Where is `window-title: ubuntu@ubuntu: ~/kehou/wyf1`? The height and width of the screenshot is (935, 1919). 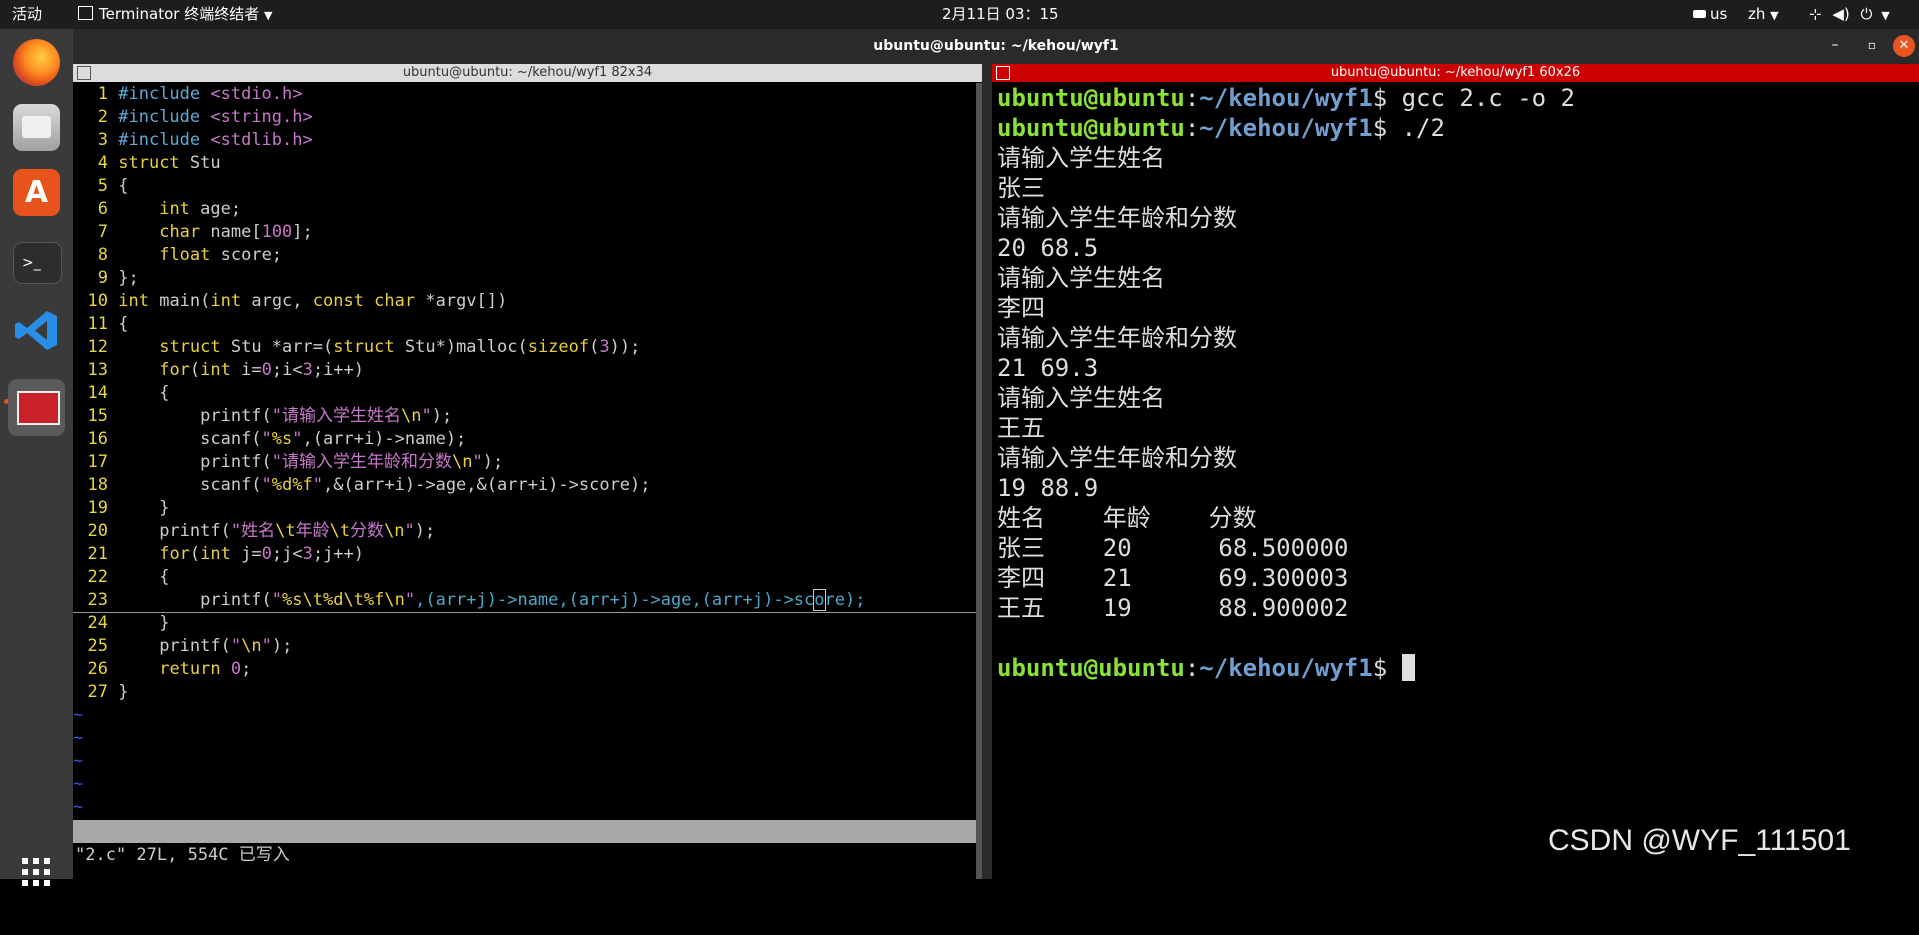 window-title: ubuntu@ubuntu: ~/kehou/wyf1 is located at coordinates (996, 46).